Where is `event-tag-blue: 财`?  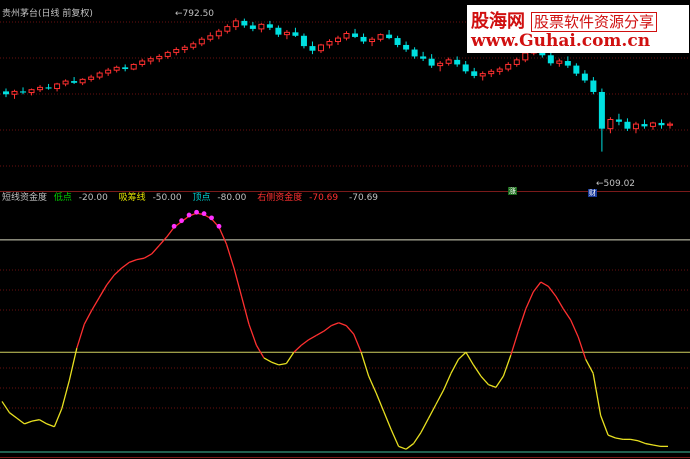
event-tag-blue: 财 is located at coordinates (592, 193).